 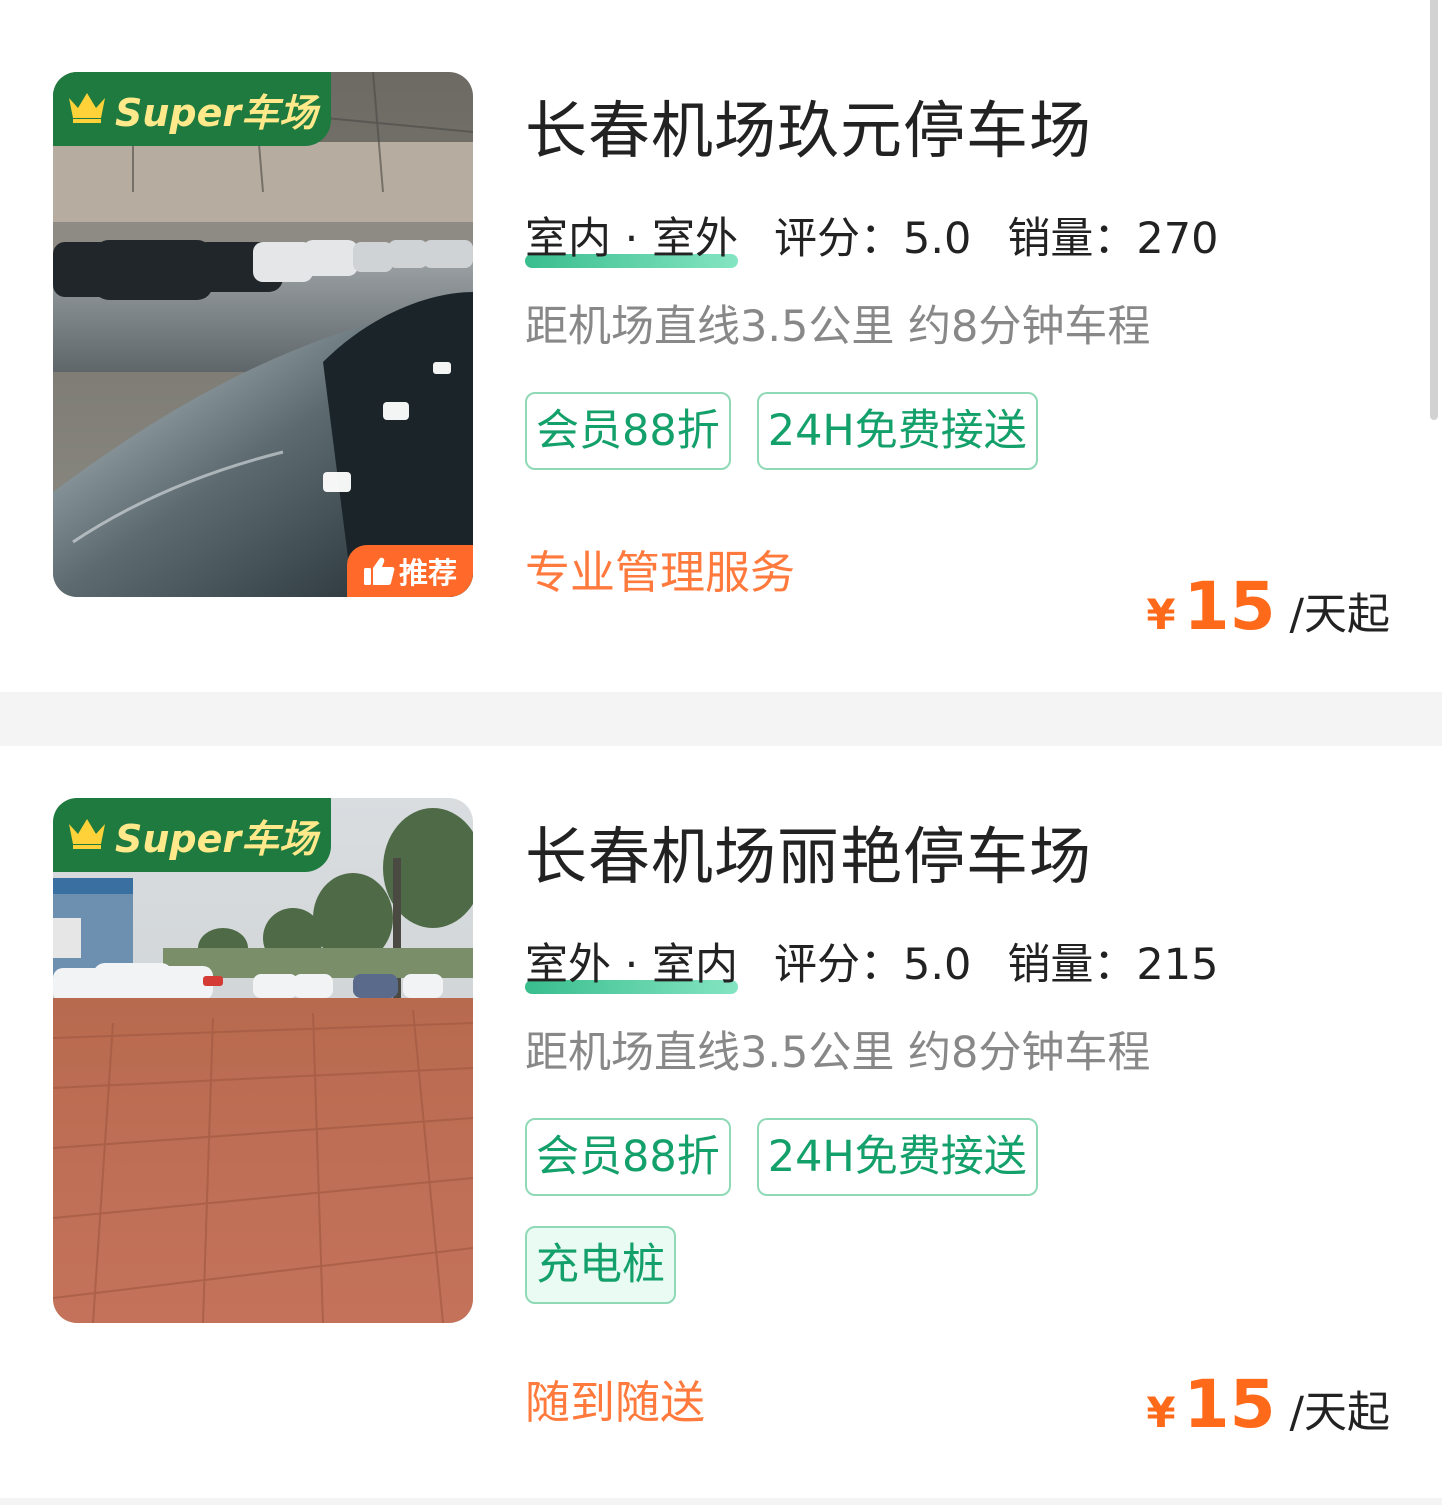 I want to click on parking-meta: 室内 · 室外 评分：5.0 销量：270, so click(x=871, y=236).